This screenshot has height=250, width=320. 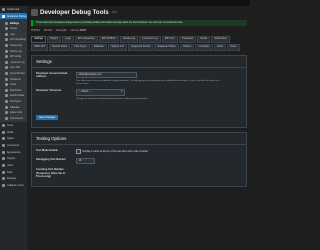 I want to click on timezone-select: — Select — ▾, so click(x=100, y=93).